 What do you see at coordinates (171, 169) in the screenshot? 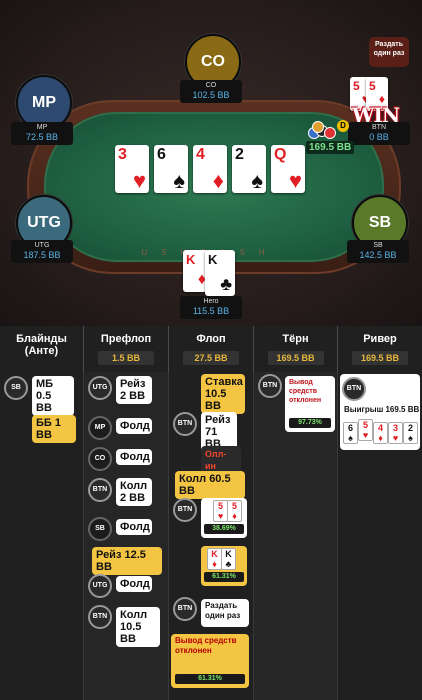
I see `board-card-2: 6 ♠` at bounding box center [171, 169].